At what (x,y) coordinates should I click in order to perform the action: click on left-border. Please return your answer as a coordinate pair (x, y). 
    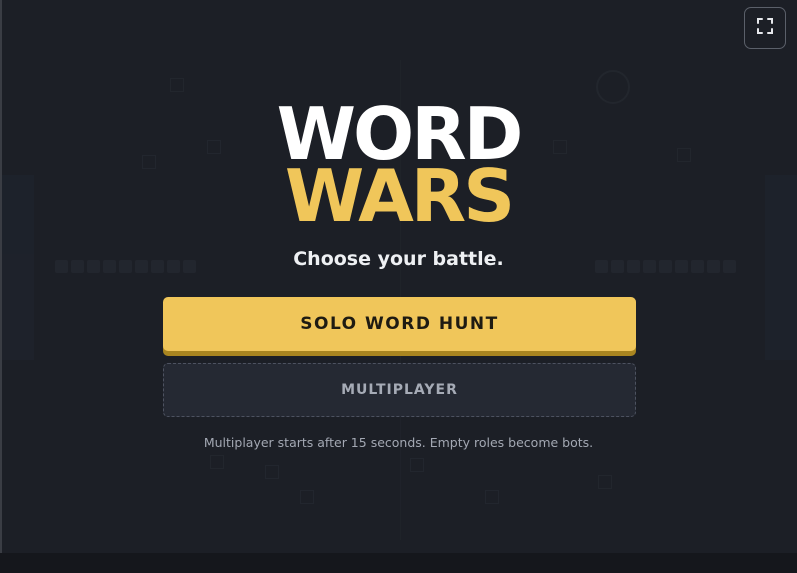
    Looking at the image, I should click on (1, 286).